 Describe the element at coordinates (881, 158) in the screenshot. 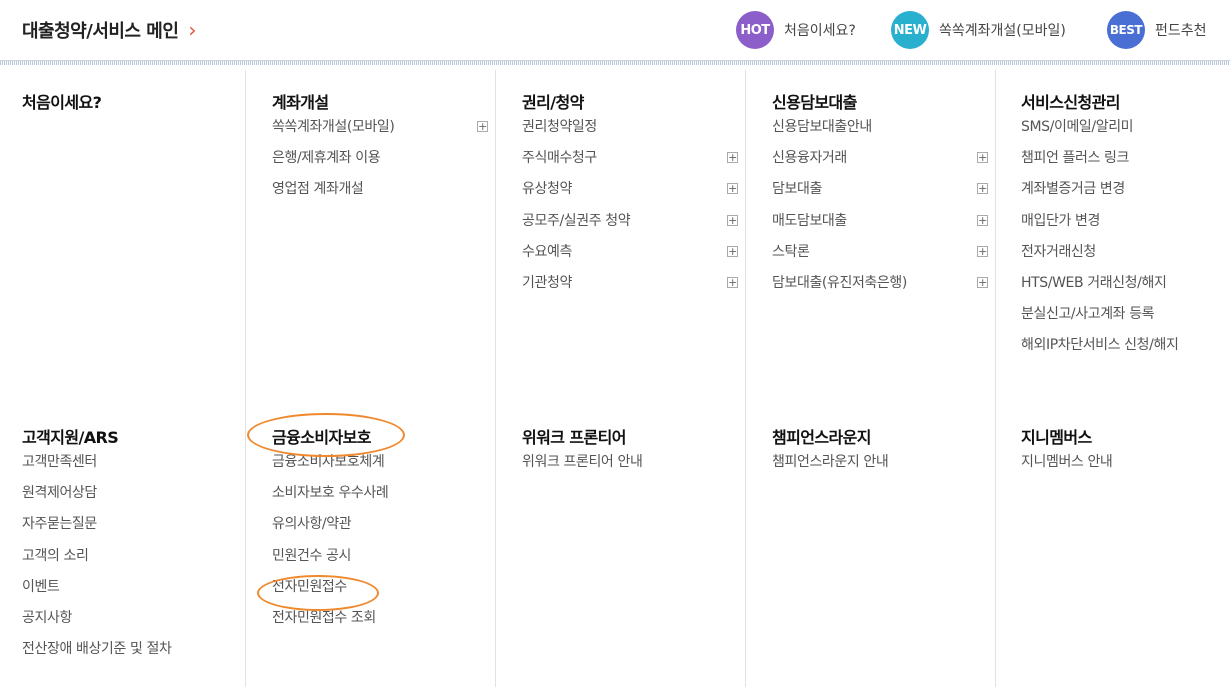

I see `menu-item: 신용융자거래 +` at that location.